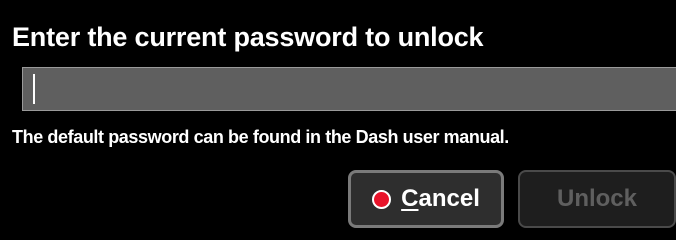 The image size is (676, 240). What do you see at coordinates (34, 89) in the screenshot?
I see `text-caret` at bounding box center [34, 89].